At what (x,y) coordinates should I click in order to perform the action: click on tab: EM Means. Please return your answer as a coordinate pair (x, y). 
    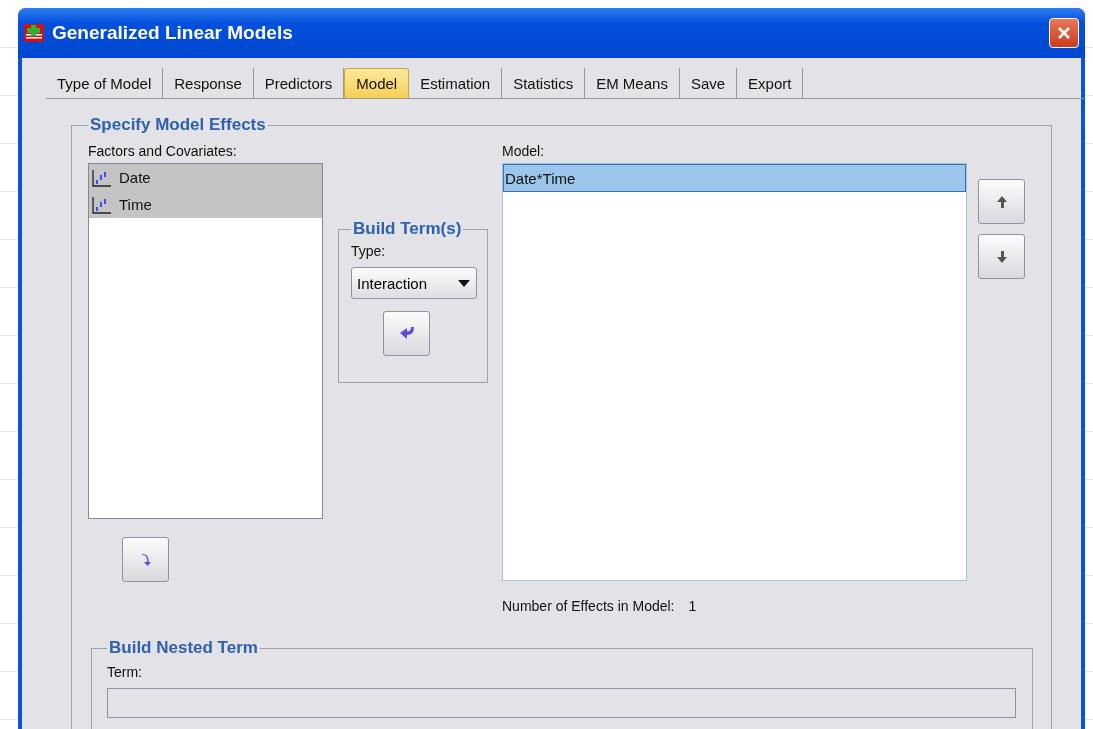
    Looking at the image, I should click on (632, 83).